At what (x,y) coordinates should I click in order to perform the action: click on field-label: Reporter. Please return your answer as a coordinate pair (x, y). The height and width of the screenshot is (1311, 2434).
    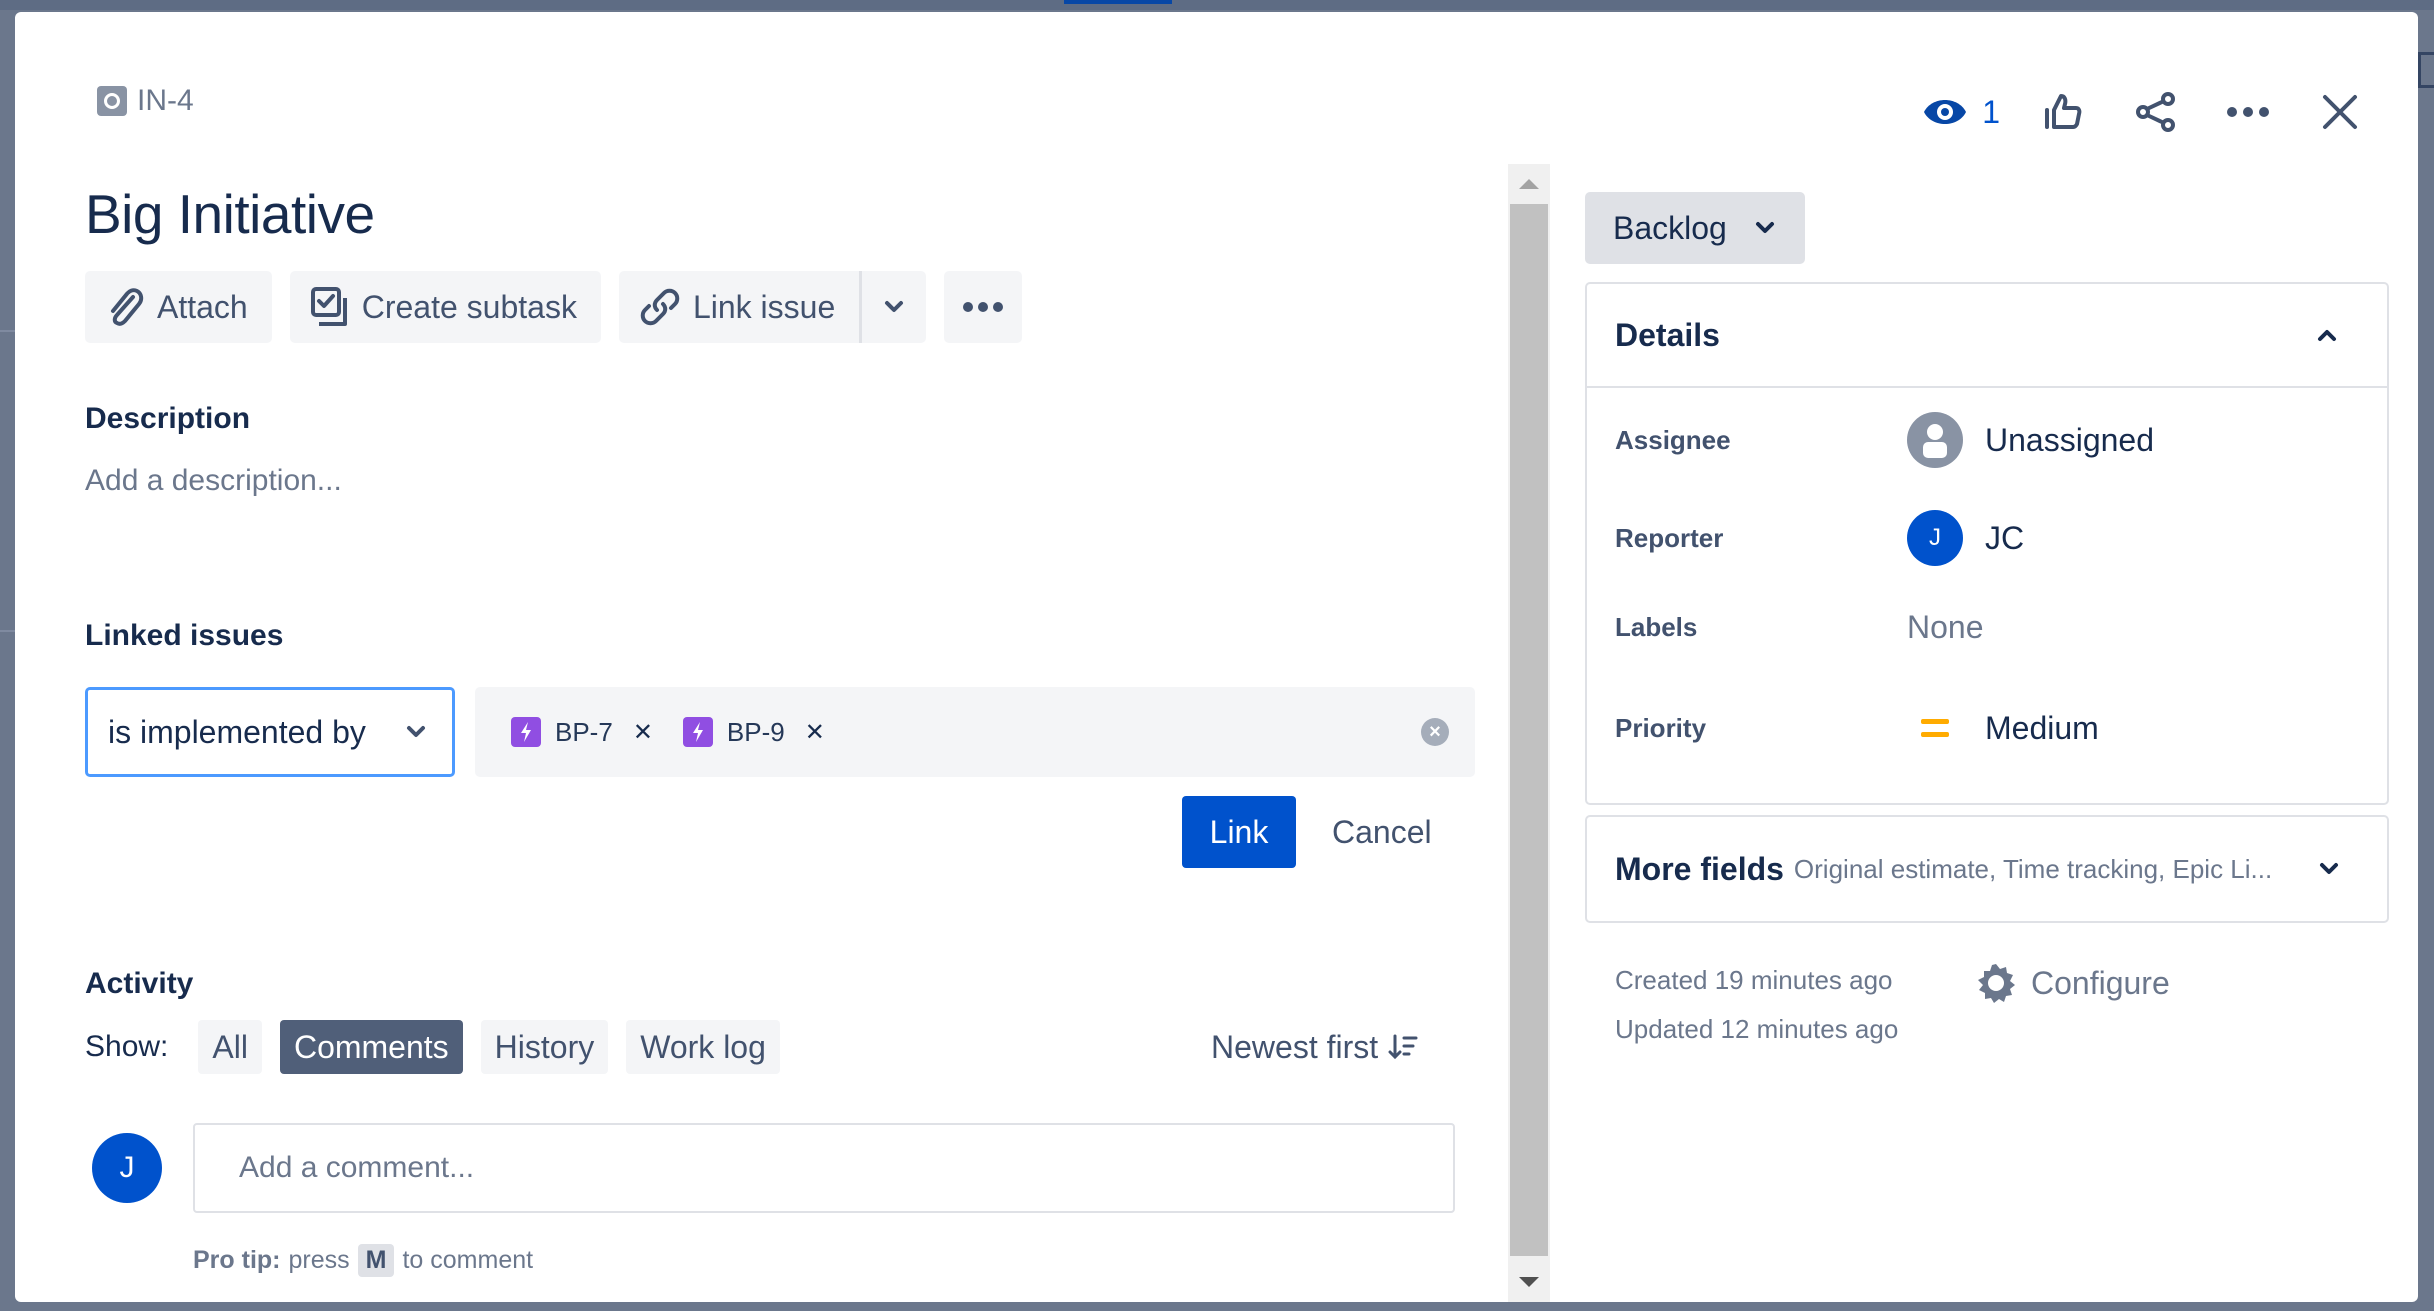
    Looking at the image, I should click on (1669, 537).